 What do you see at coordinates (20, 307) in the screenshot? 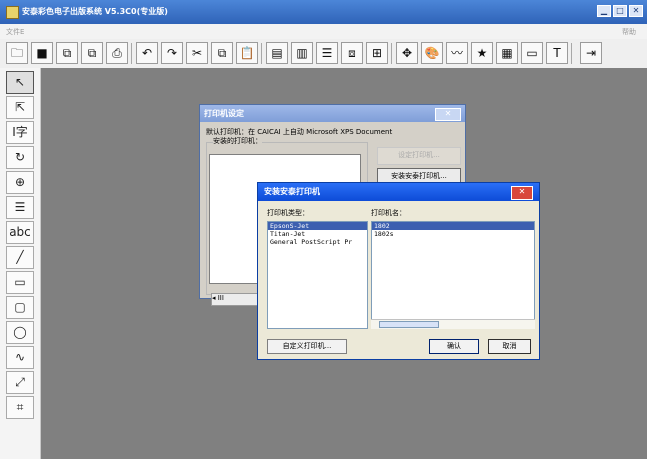
I see `rounded-rect-tool-icon: ▢` at bounding box center [20, 307].